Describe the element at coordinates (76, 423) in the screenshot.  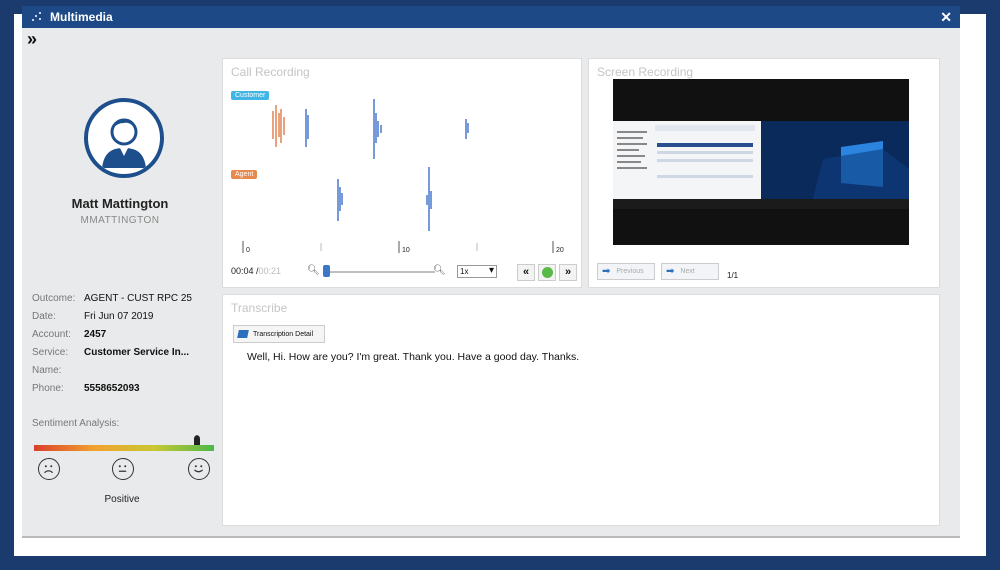
I see `sentiment-label: Sentiment Analysis:` at that location.